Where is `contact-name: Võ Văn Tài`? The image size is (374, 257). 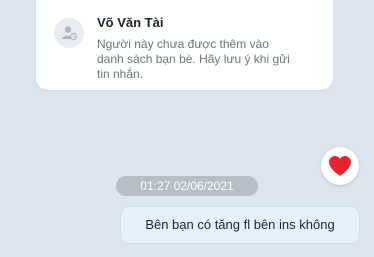 contact-name: Võ Văn Tài is located at coordinates (130, 22).